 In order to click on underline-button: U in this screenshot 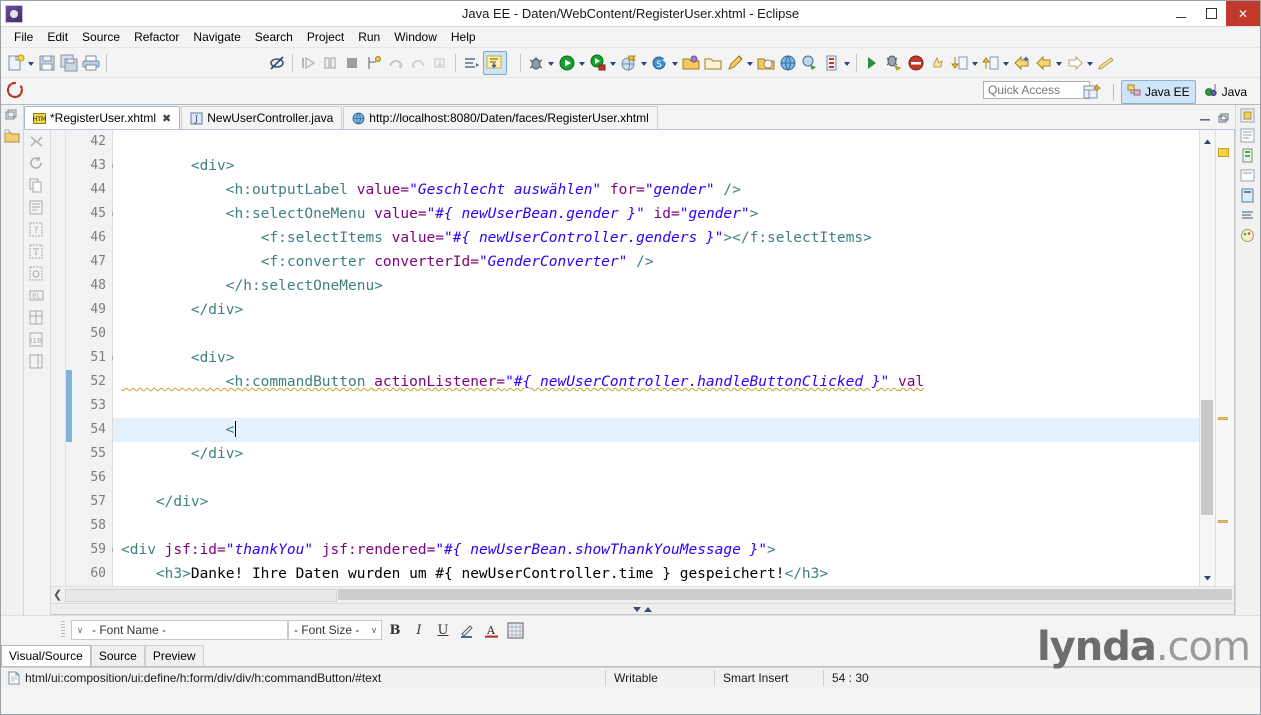, I will do `click(443, 630)`.